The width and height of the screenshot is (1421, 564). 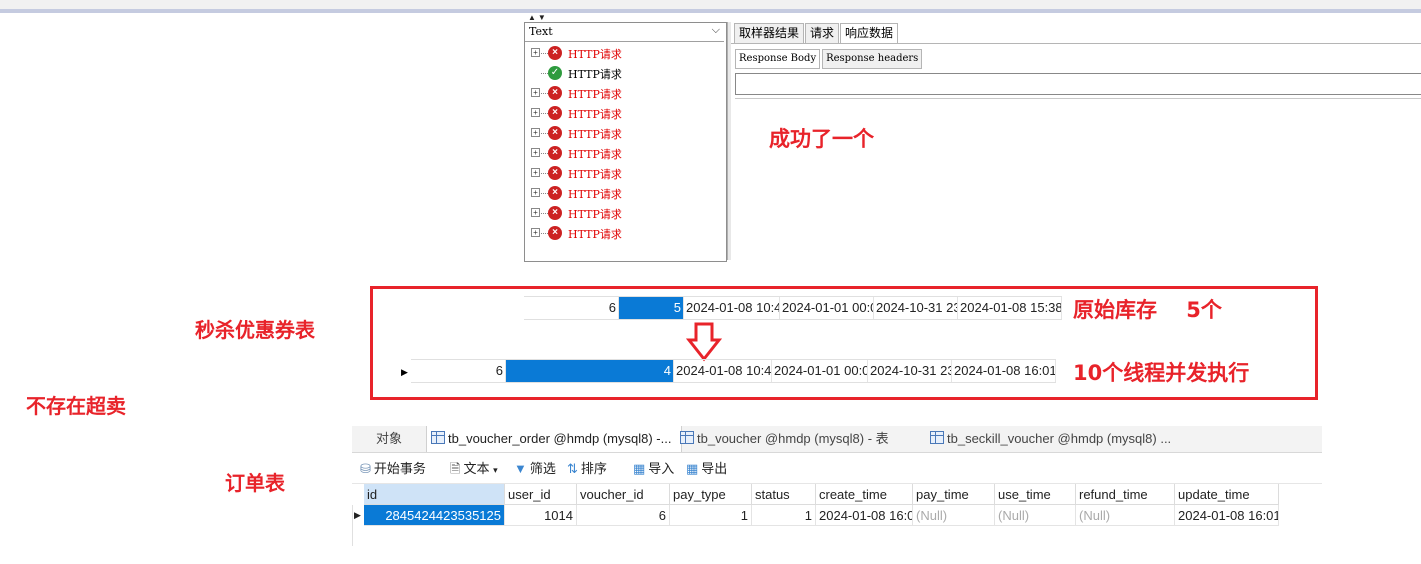 I want to click on sort-label: 排序, so click(x=593, y=468).